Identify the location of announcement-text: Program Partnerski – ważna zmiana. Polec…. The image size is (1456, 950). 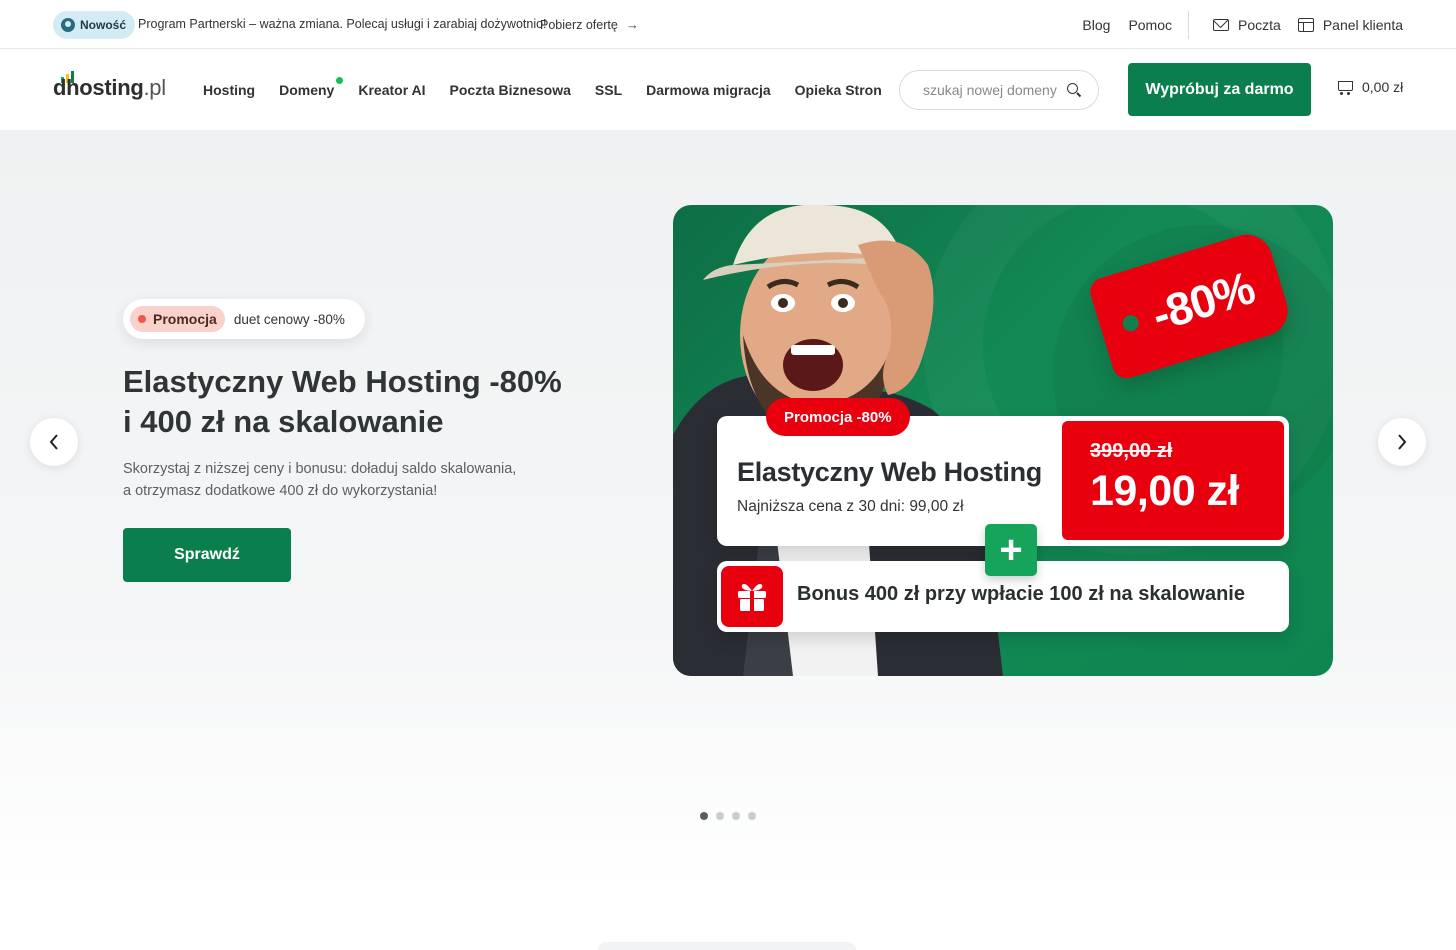
(342, 24).